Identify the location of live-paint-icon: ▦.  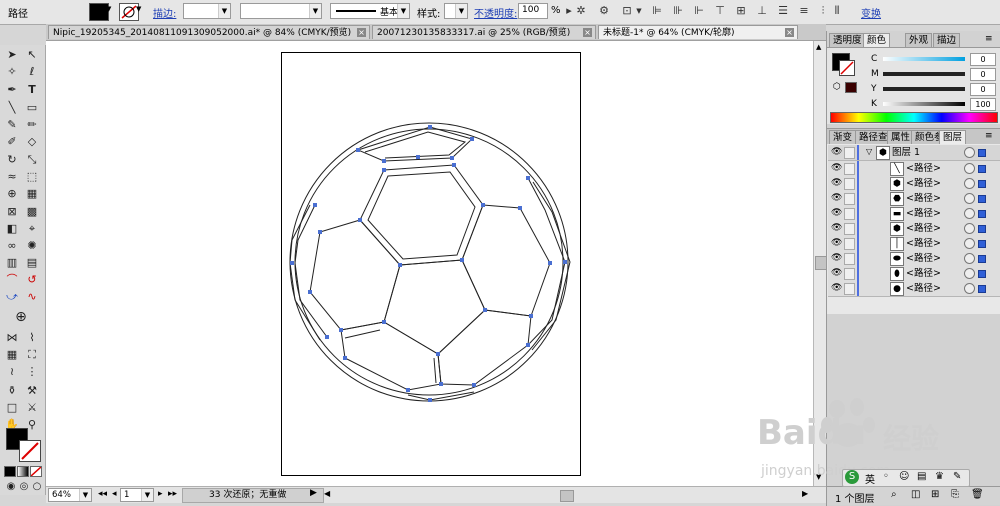
(32, 194).